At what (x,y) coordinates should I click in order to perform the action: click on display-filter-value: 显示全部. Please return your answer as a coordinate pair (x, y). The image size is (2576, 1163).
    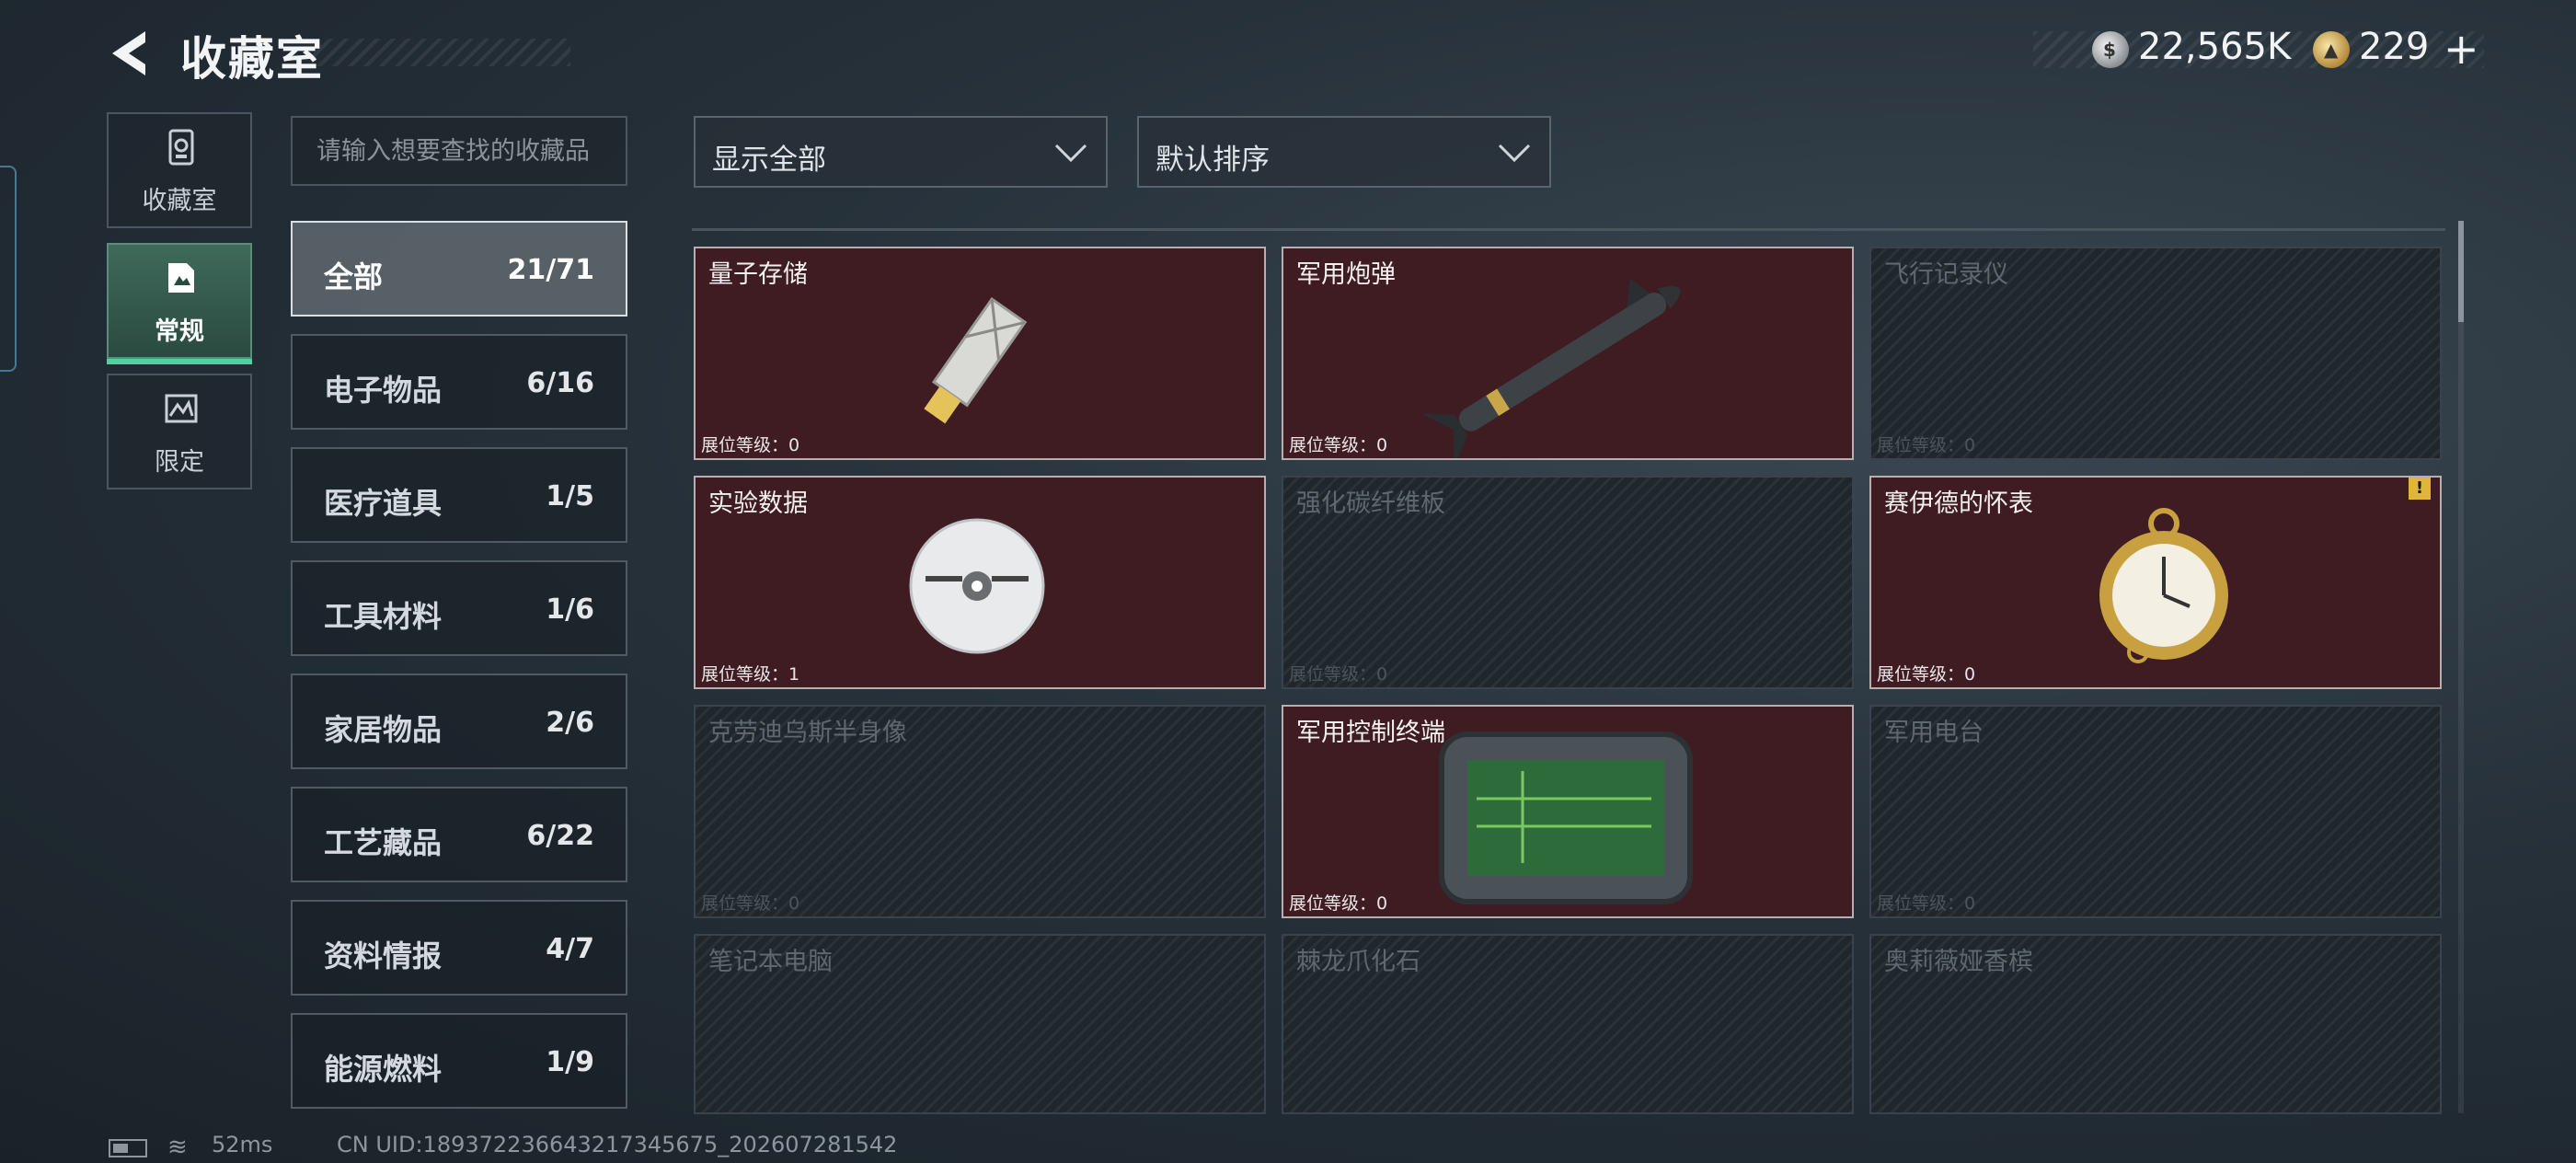
    Looking at the image, I should click on (769, 161).